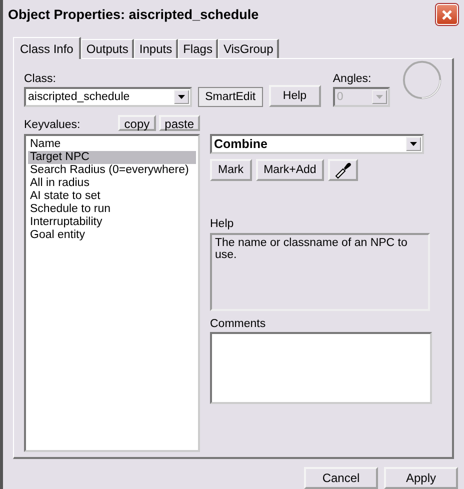 Image resolution: width=464 pixels, height=489 pixels. I want to click on dialog-button: Cancel, so click(341, 478).